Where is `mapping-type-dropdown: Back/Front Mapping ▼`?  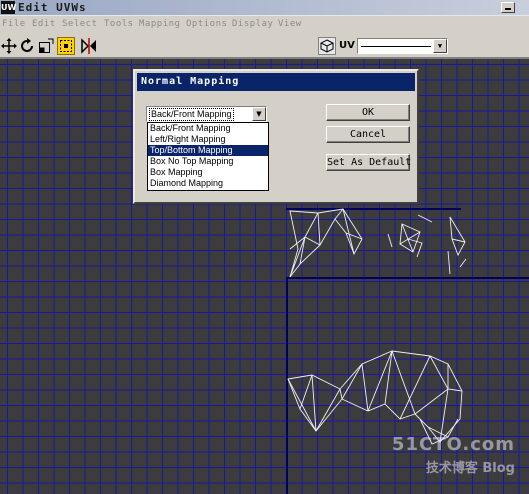 mapping-type-dropdown: Back/Front Mapping ▼ is located at coordinates (206, 114).